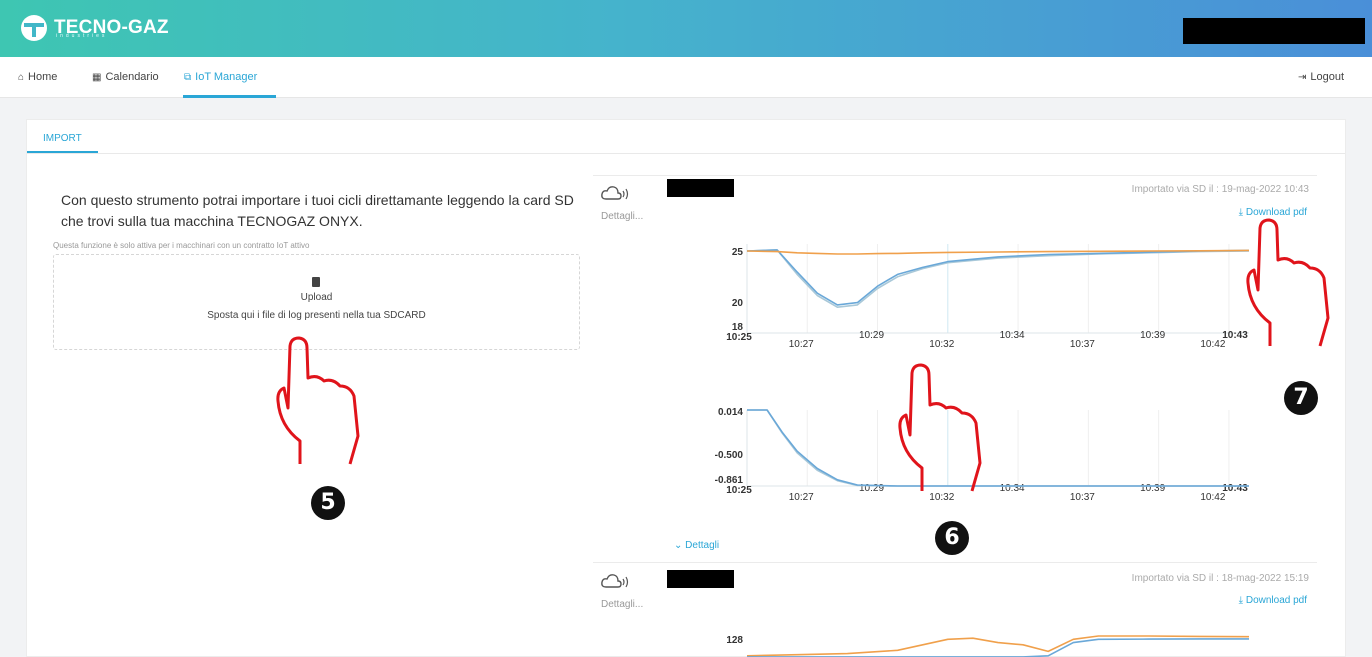 Image resolution: width=1372 pixels, height=657 pixels. I want to click on details-toggle: ⌄ Dettagli, so click(696, 545).